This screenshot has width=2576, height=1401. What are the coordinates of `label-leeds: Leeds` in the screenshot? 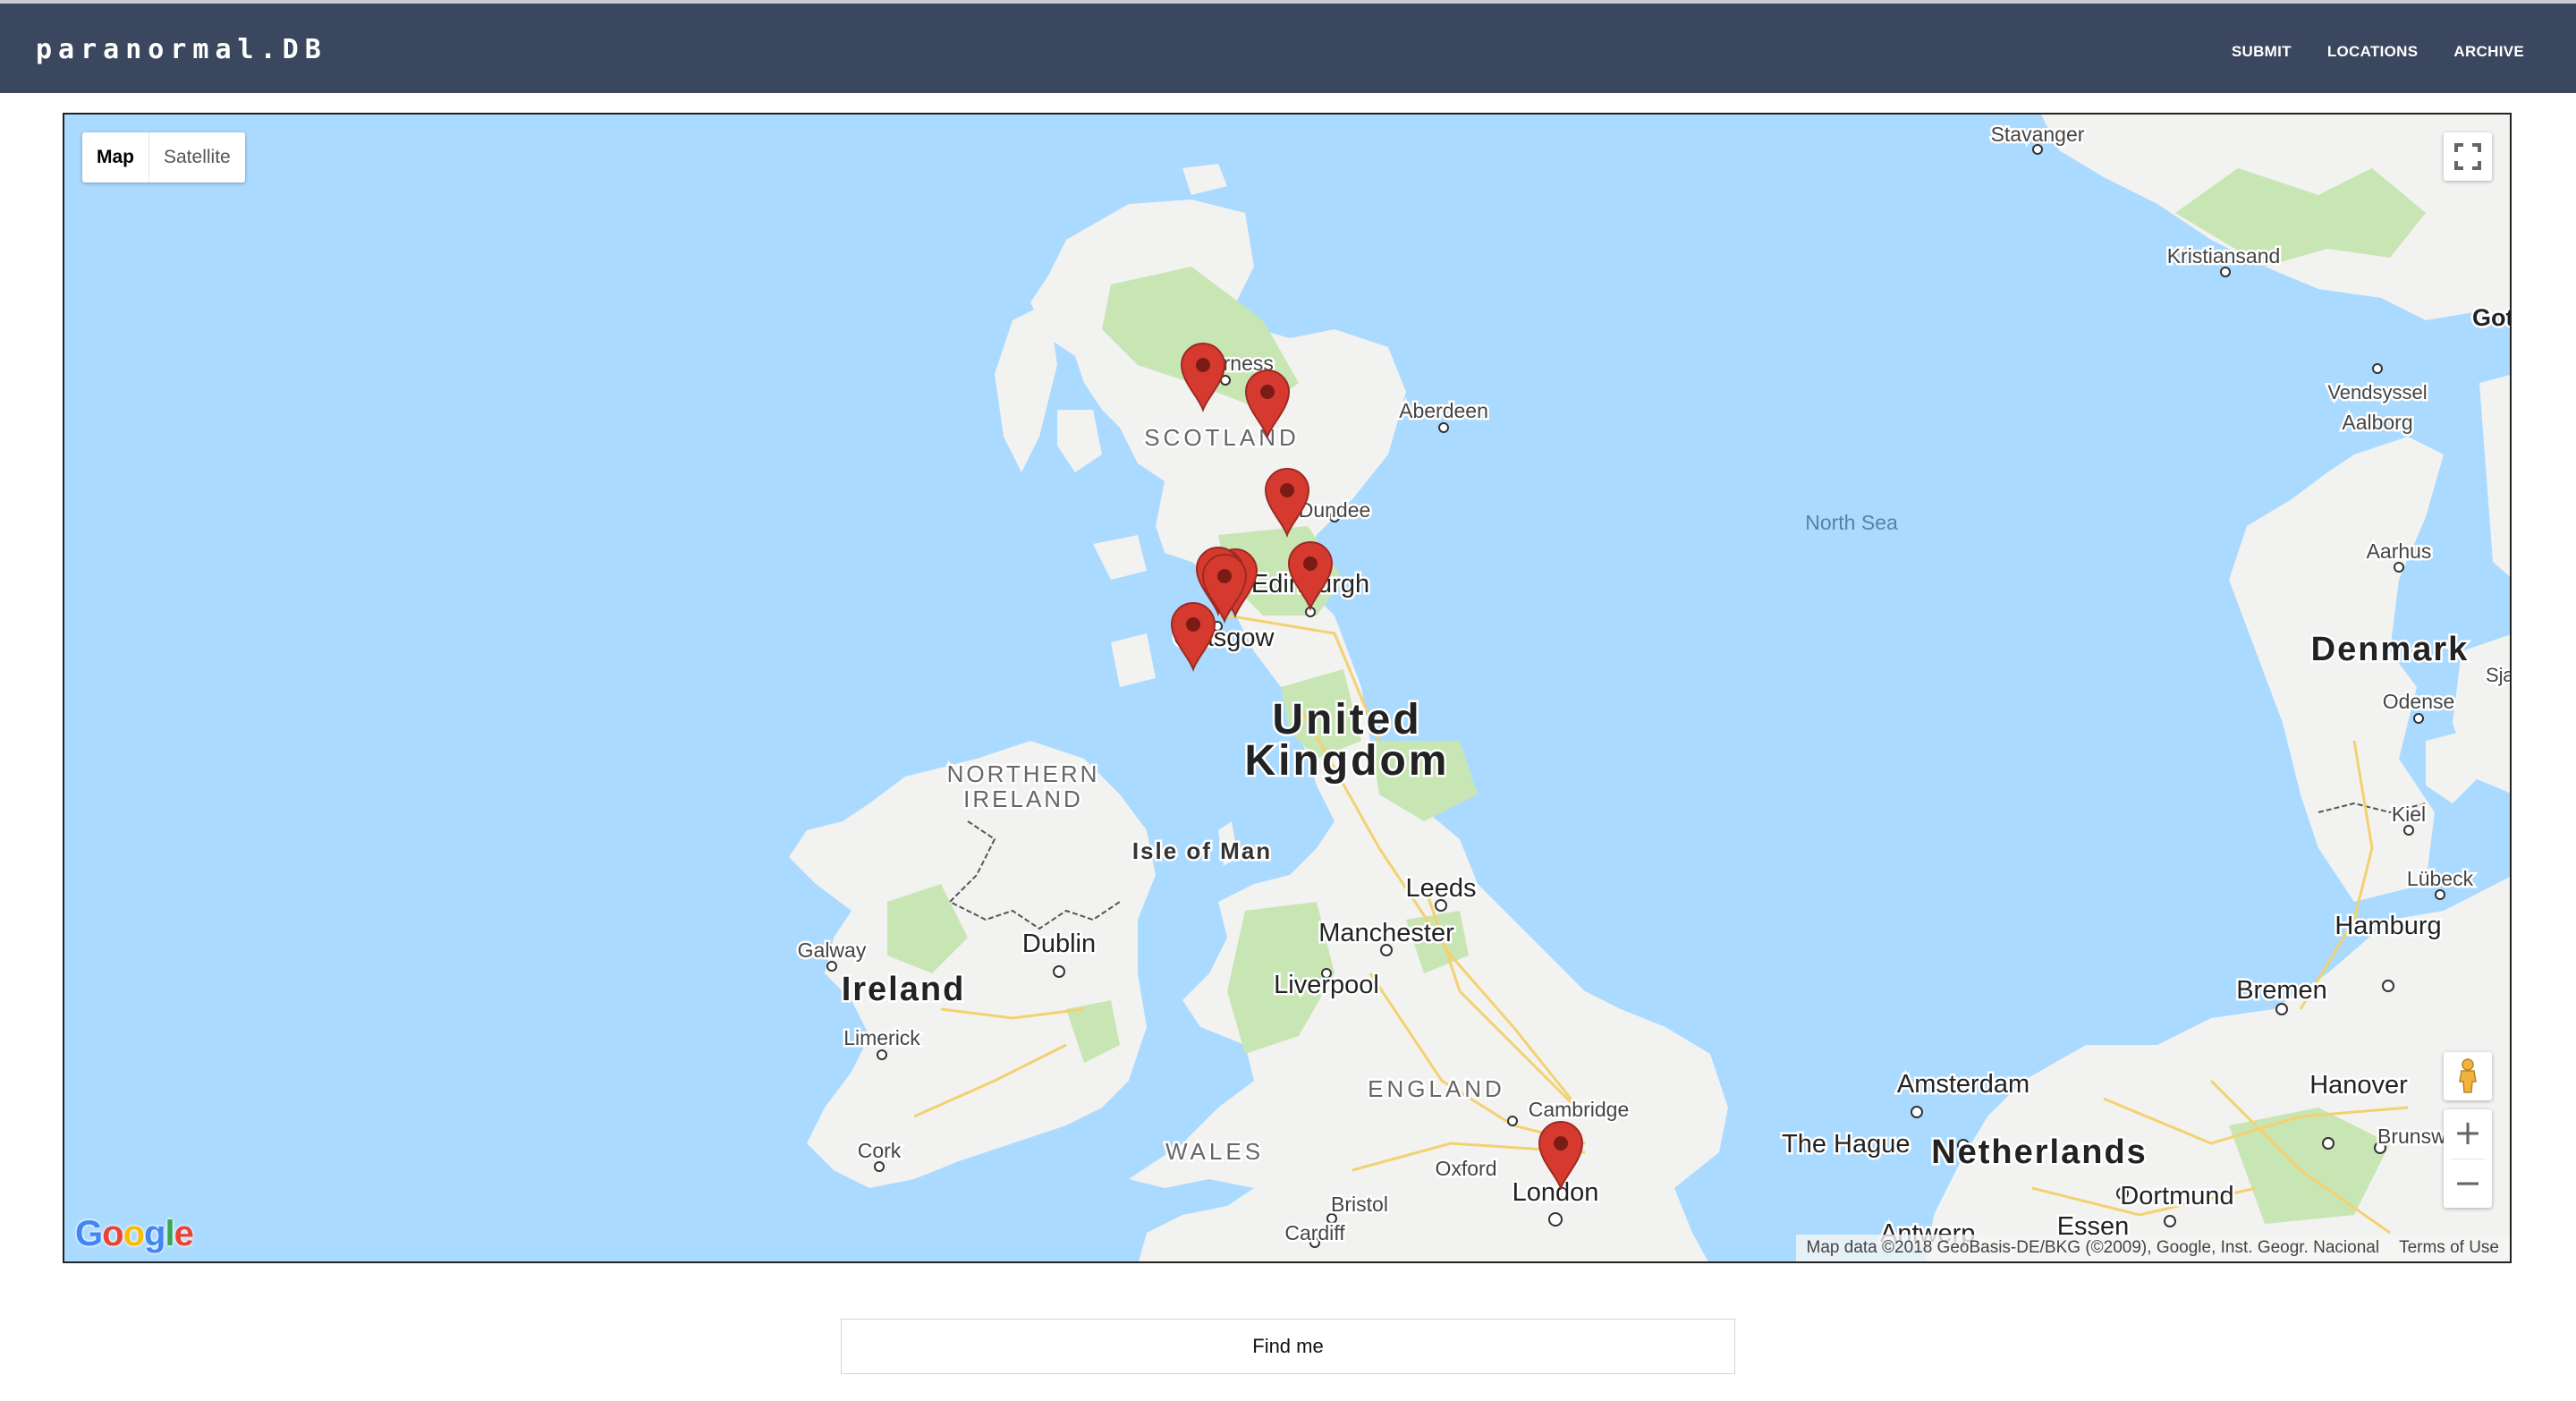 It's located at (1440, 888).